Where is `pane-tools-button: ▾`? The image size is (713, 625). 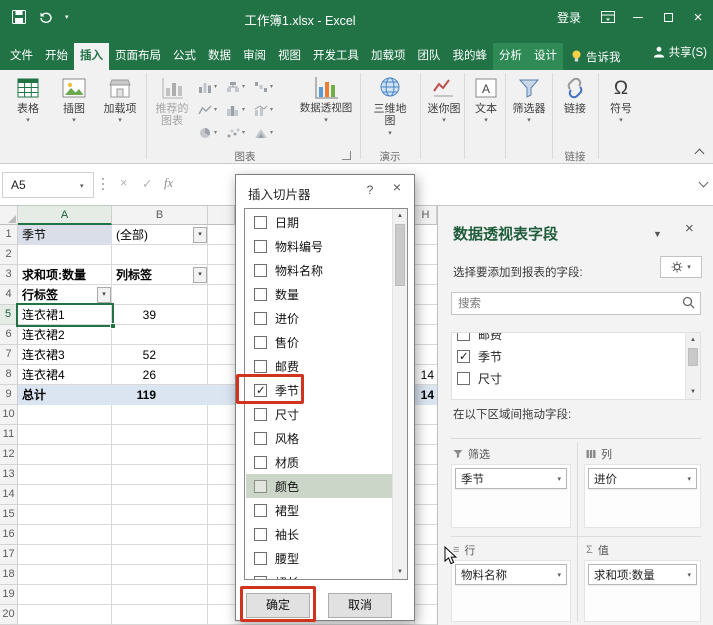
pane-tools-button: ▾ is located at coordinates (681, 267).